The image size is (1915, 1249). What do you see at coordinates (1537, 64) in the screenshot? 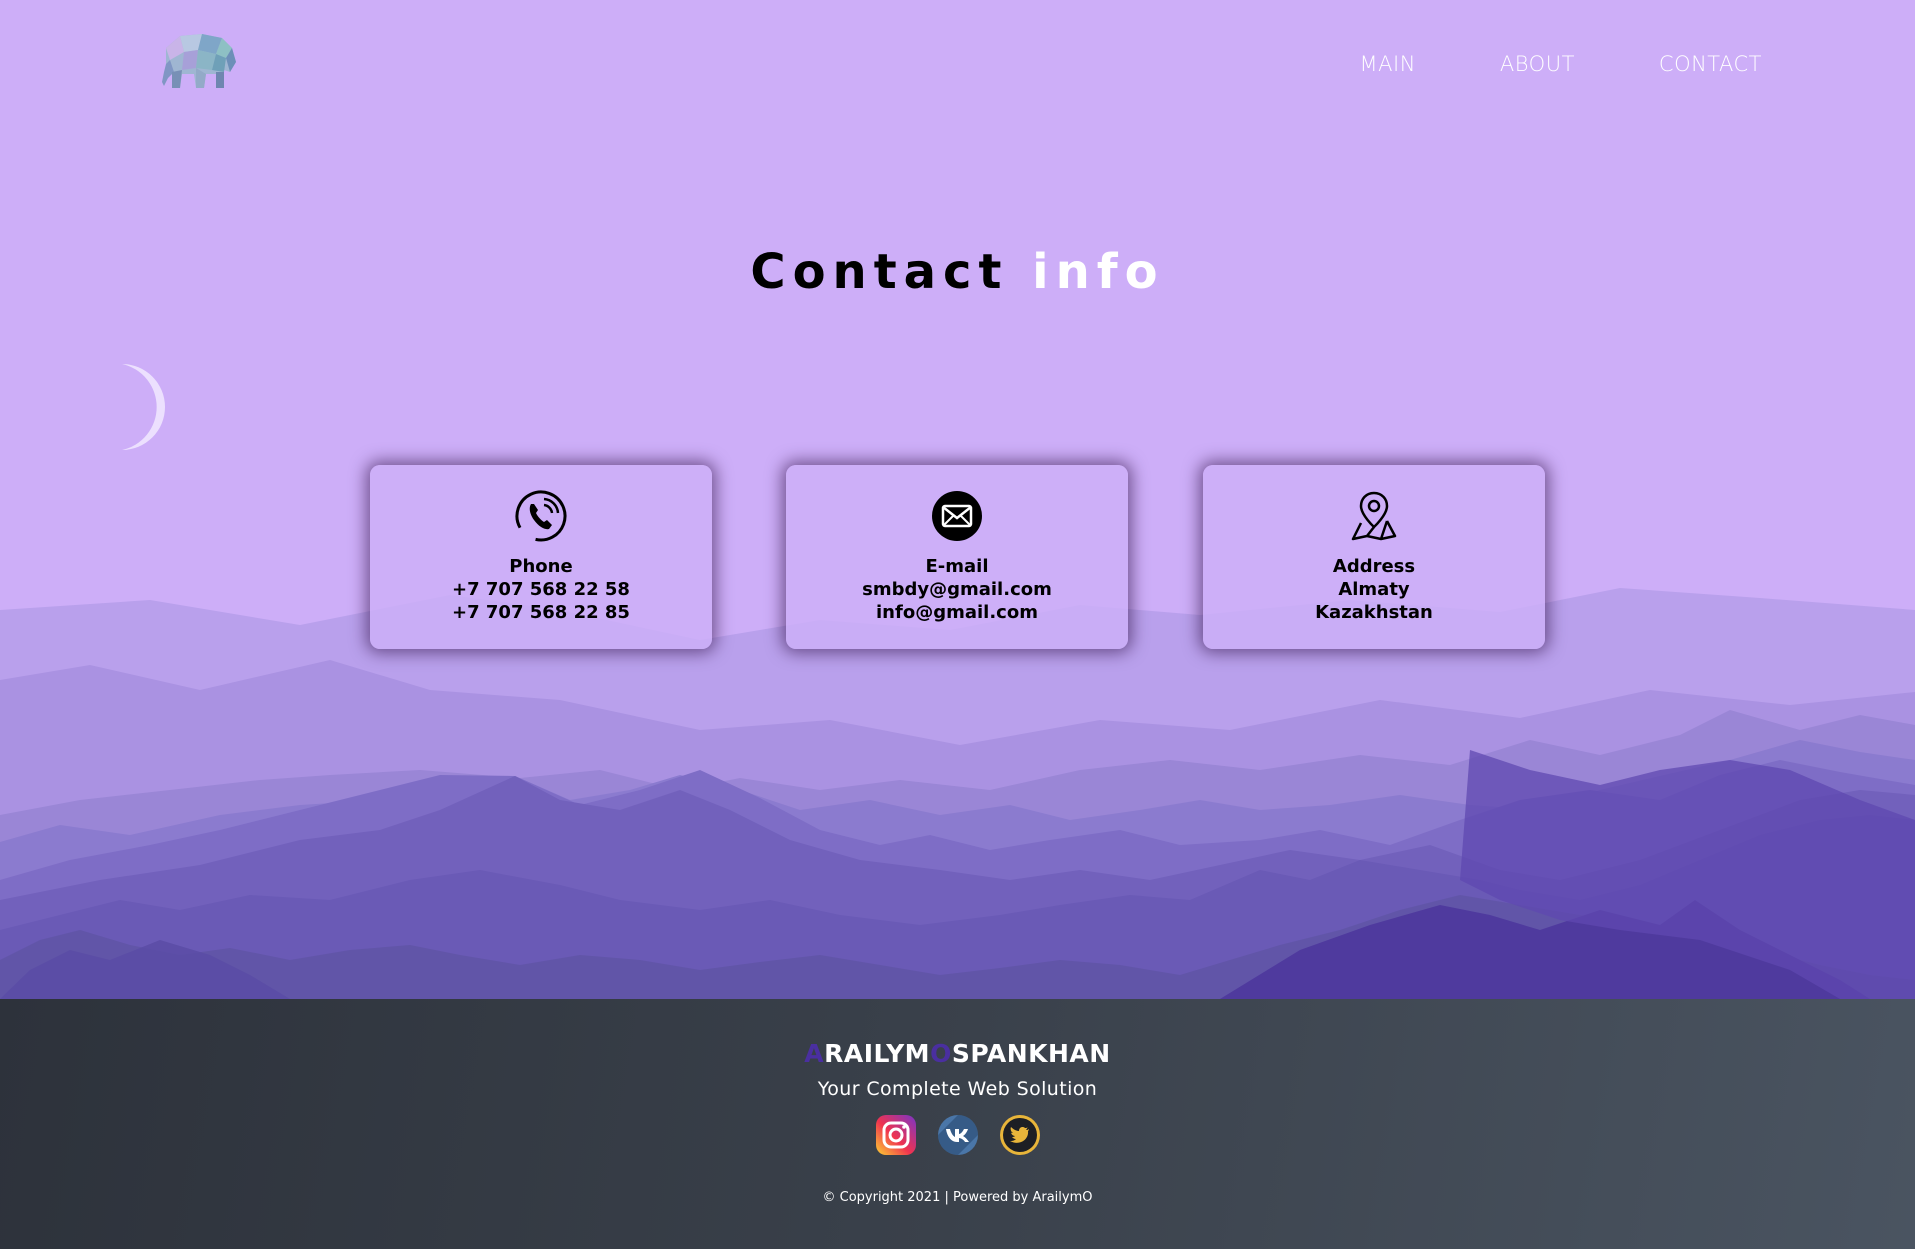
I see `nav-item-about: ABOUT` at bounding box center [1537, 64].